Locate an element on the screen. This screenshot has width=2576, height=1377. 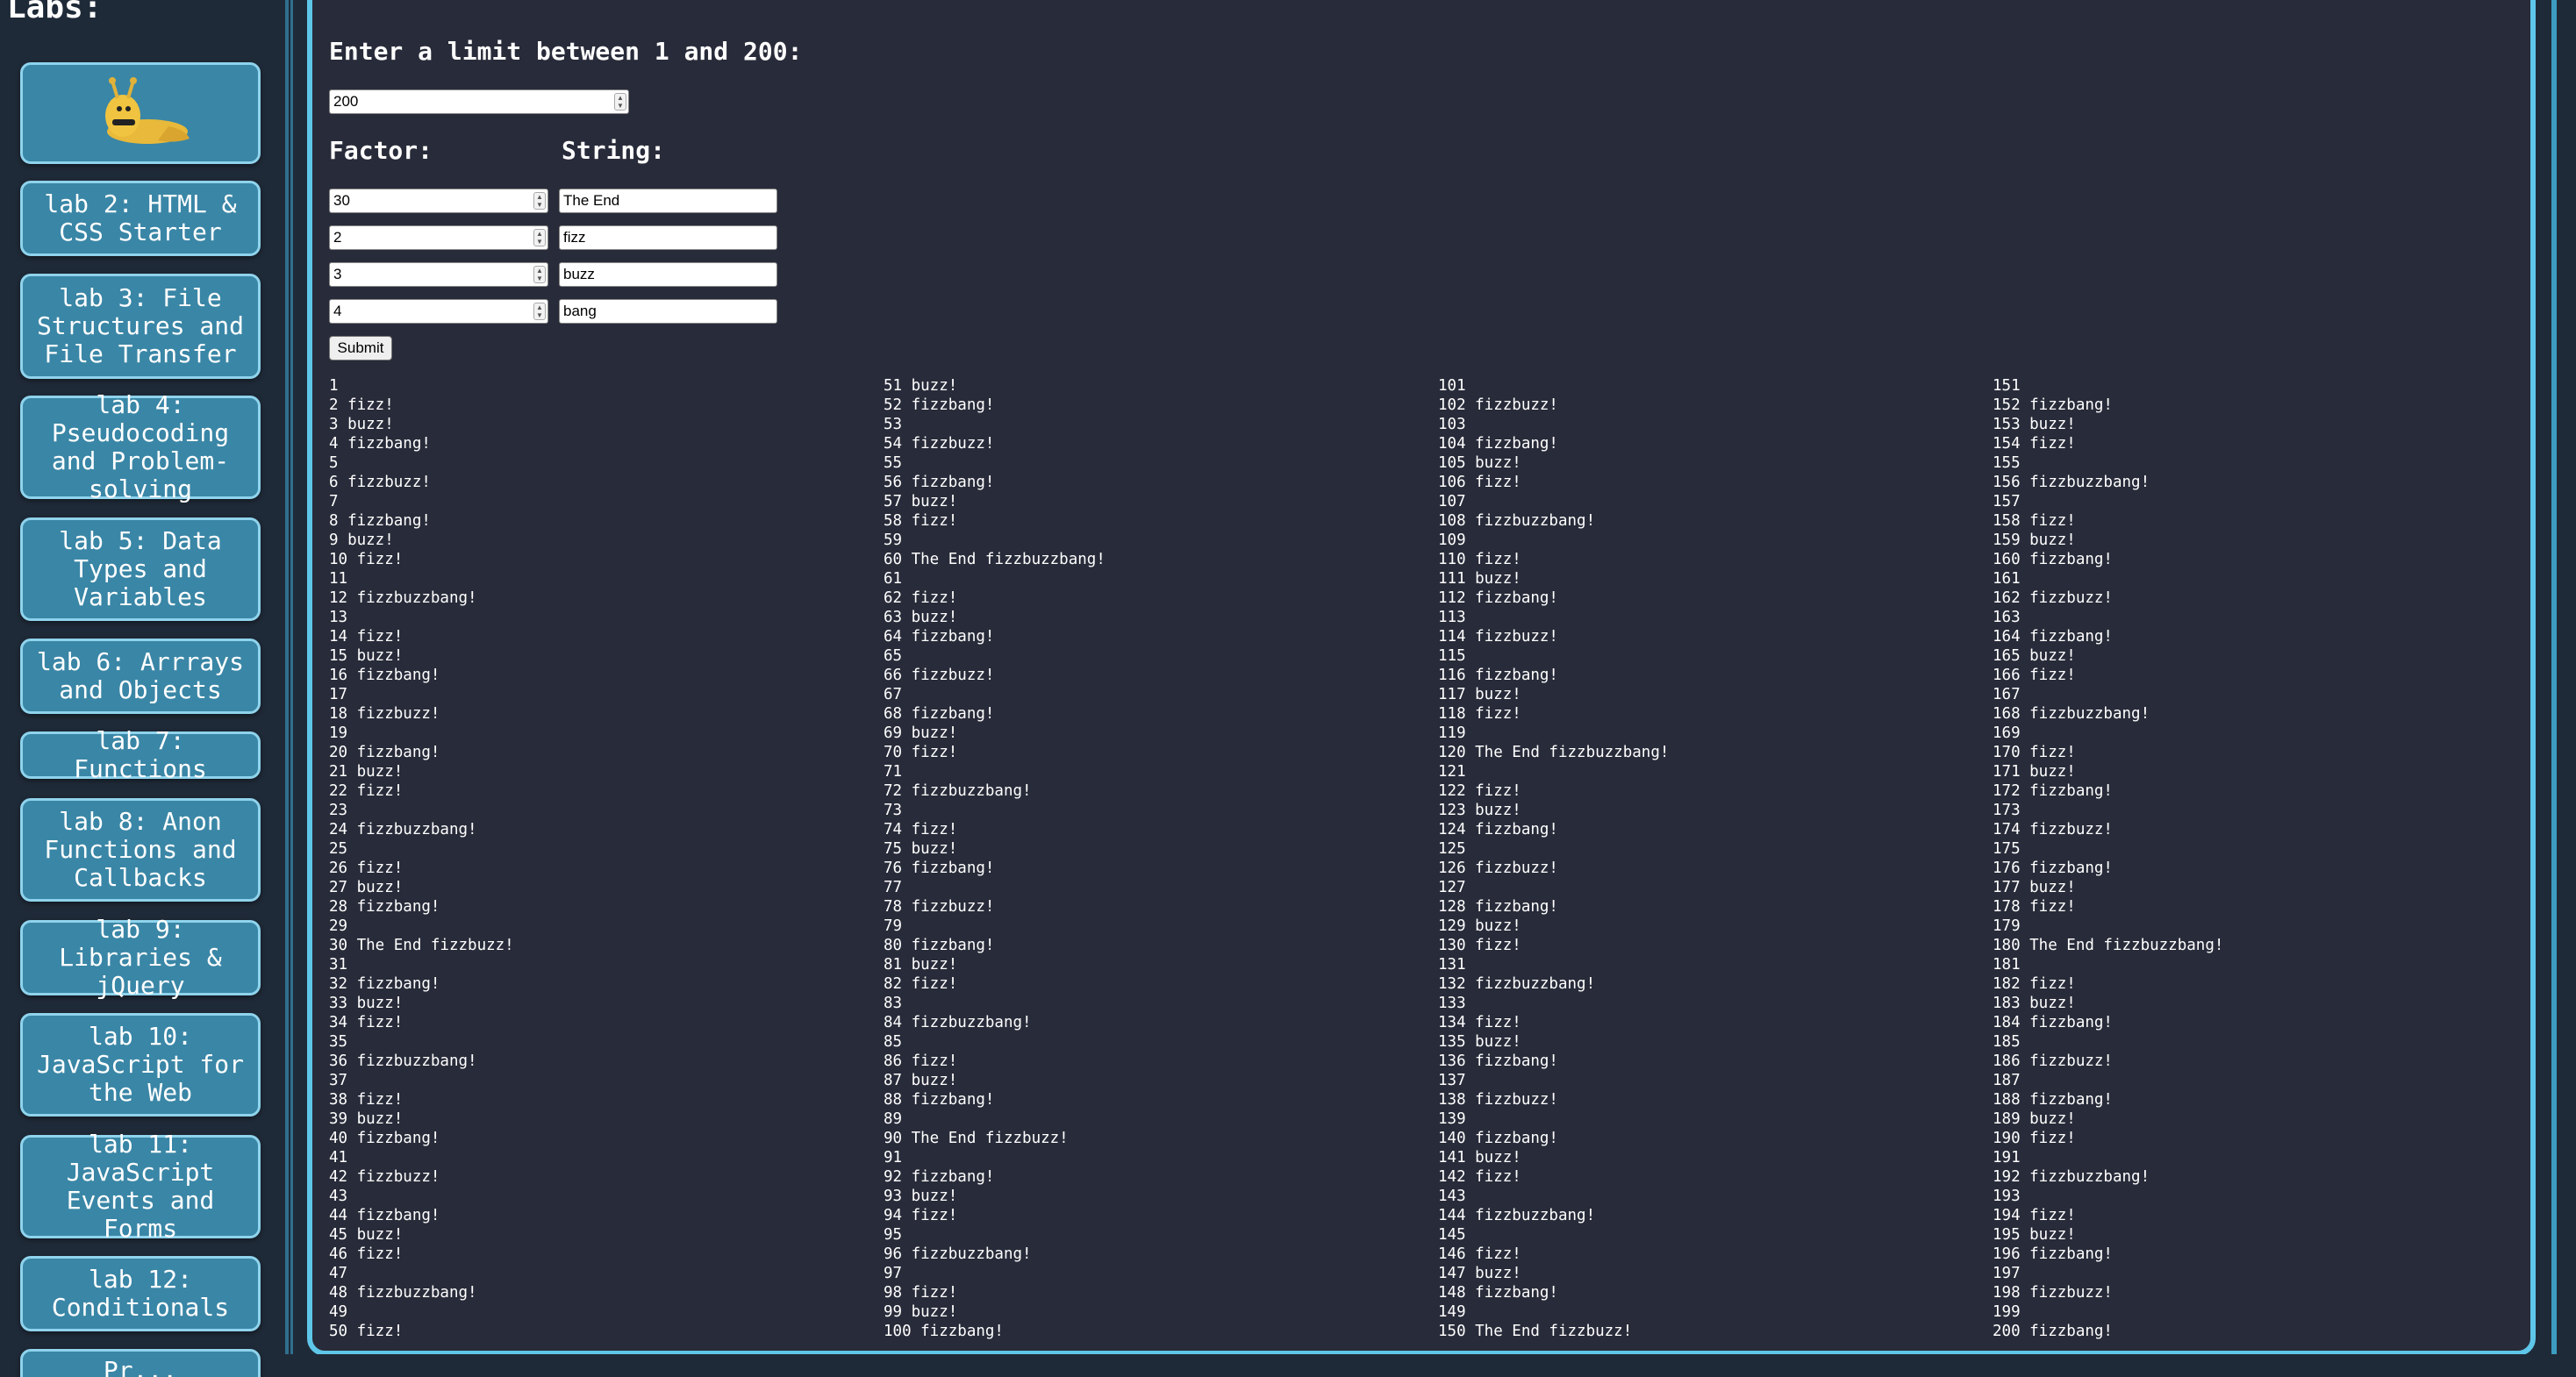
factor-input-4-value: 4 is located at coordinates (337, 311).